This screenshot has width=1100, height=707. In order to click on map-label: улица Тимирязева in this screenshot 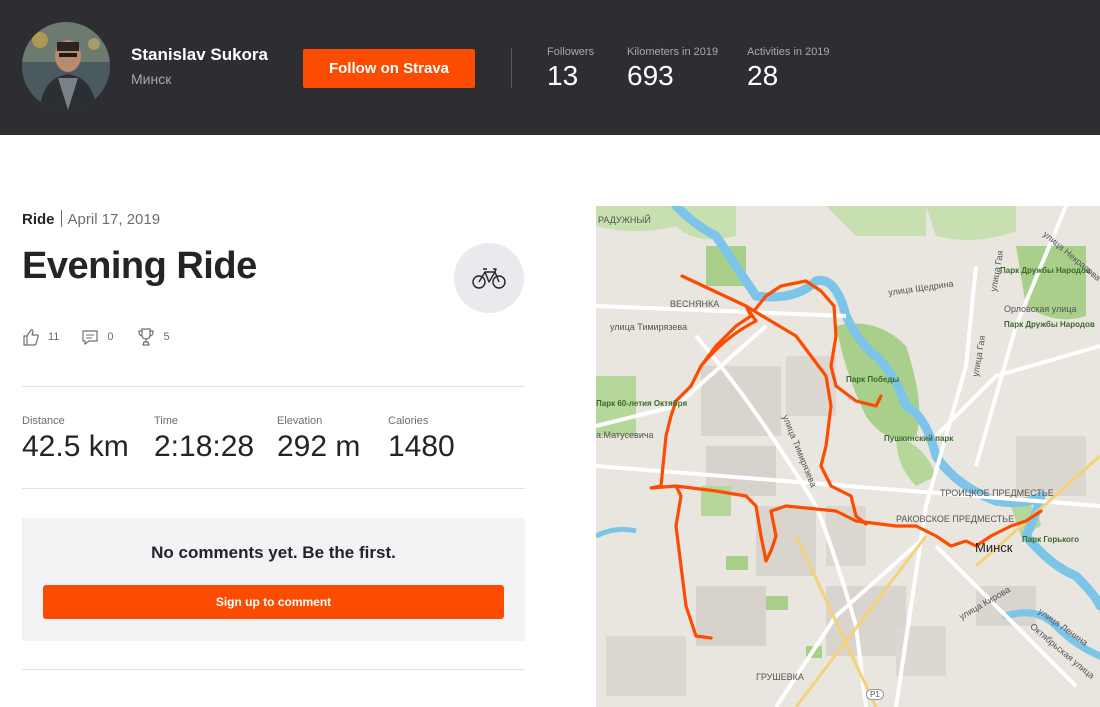, I will do `click(649, 327)`.